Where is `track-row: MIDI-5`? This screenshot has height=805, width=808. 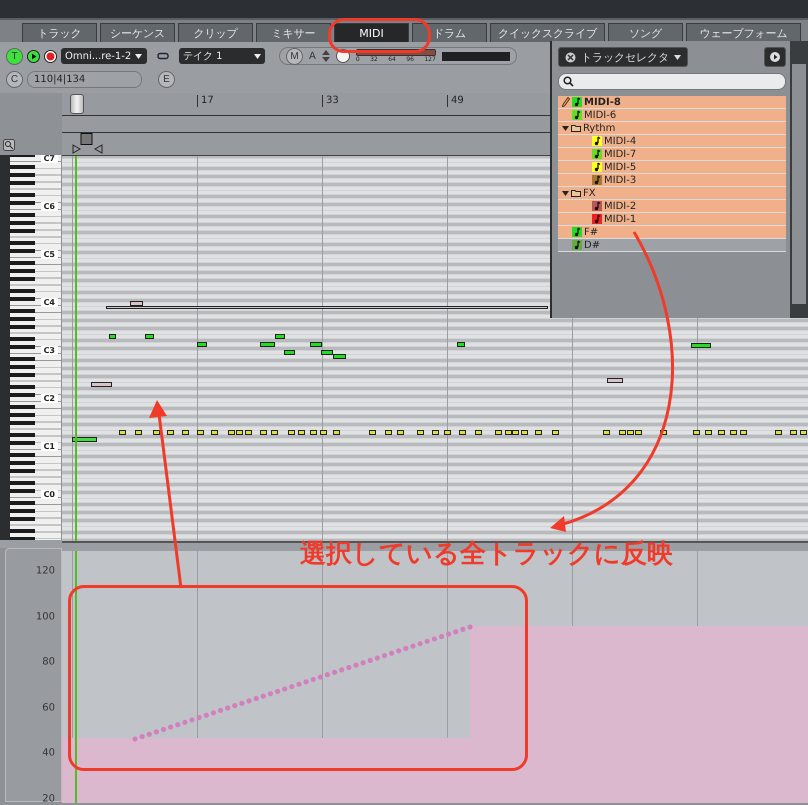 track-row: MIDI-5 is located at coordinates (672, 167).